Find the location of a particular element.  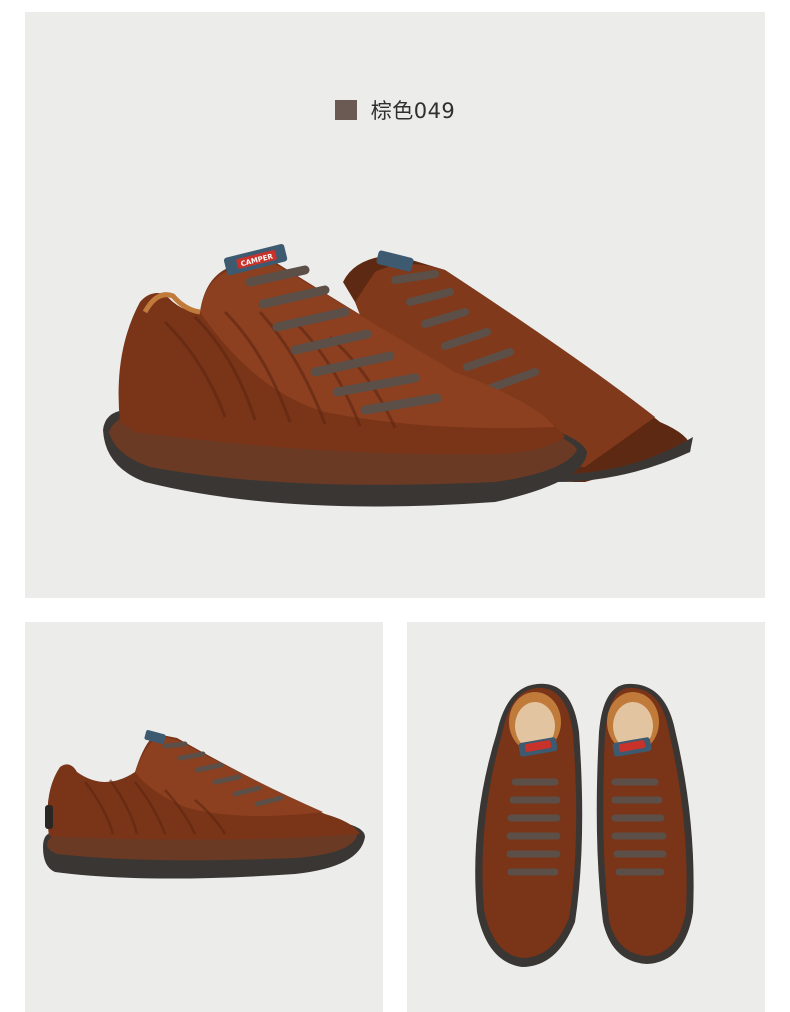

left-shoe-top is located at coordinates (529, 825).